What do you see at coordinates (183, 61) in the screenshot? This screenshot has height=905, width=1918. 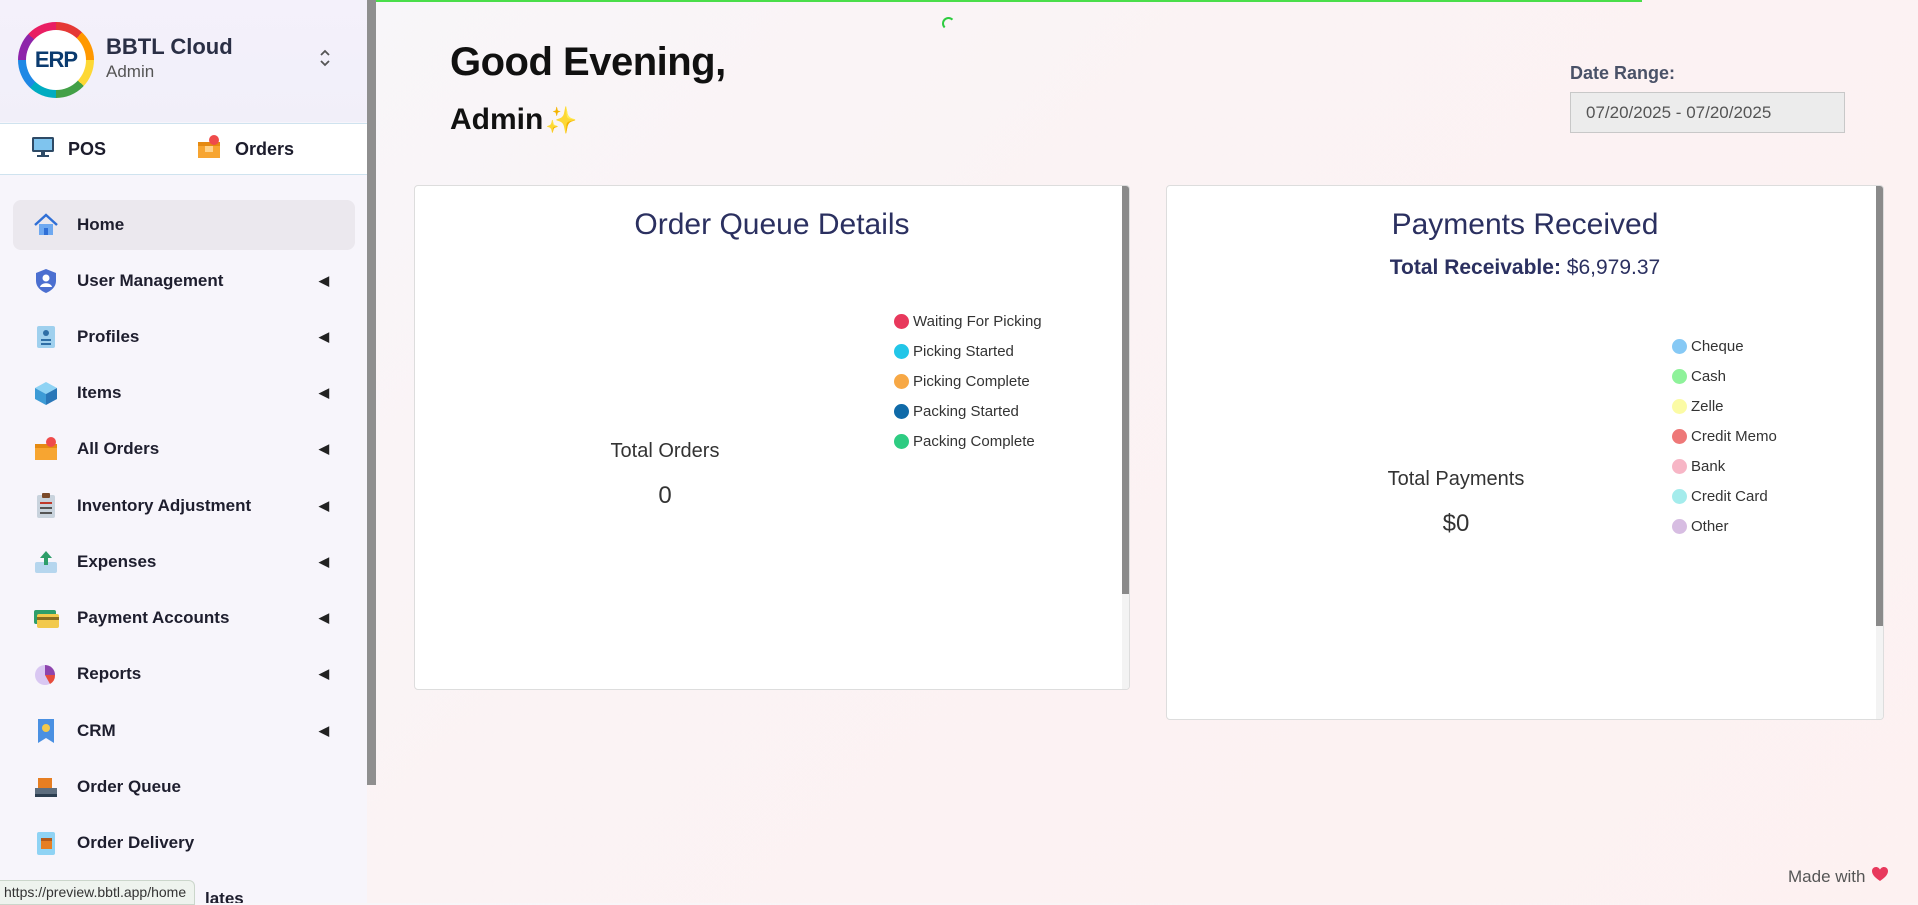 I see `brand-header: ERP BBTL Cloud Admin` at bounding box center [183, 61].